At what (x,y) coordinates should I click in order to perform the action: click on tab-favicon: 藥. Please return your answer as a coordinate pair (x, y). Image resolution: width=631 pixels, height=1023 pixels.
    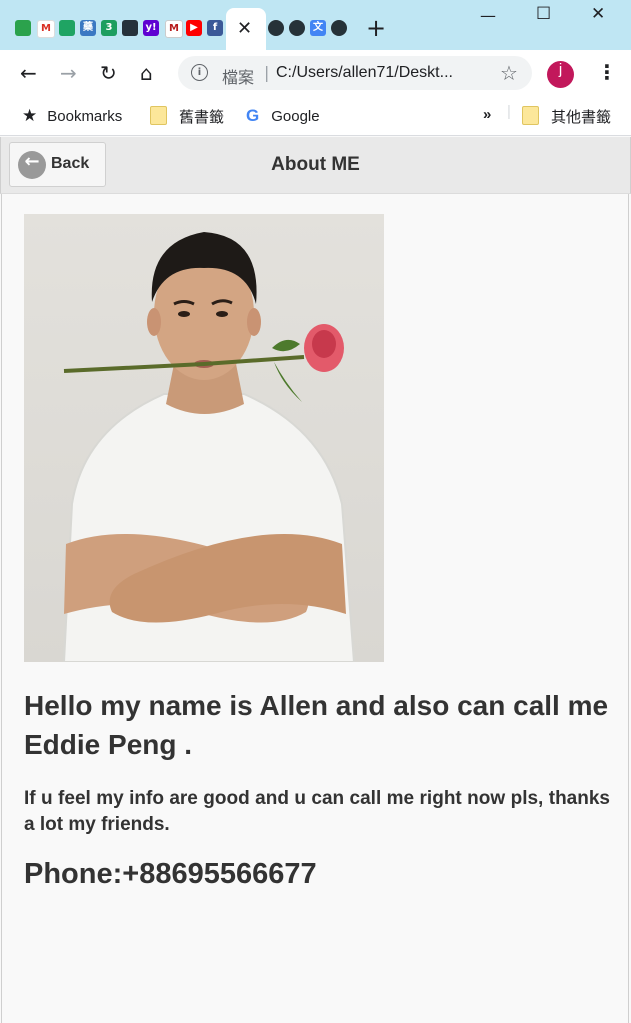
    Looking at the image, I should click on (88, 28).